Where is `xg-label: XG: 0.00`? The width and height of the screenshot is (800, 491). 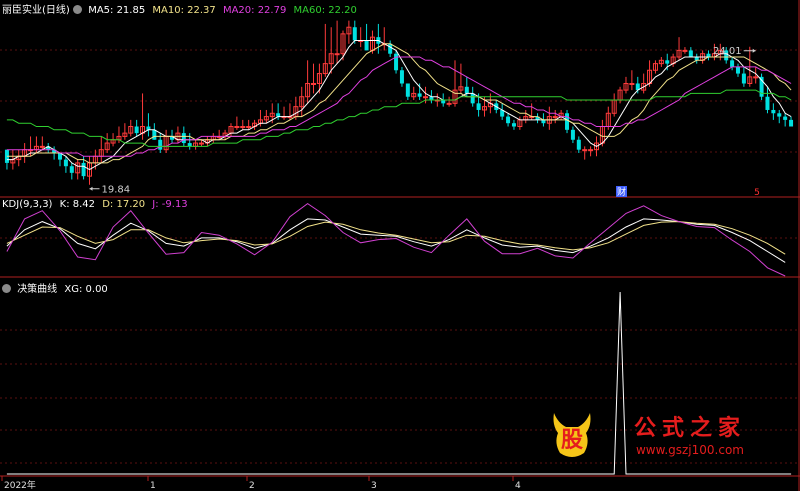 xg-label: XG: 0.00 is located at coordinates (86, 289).